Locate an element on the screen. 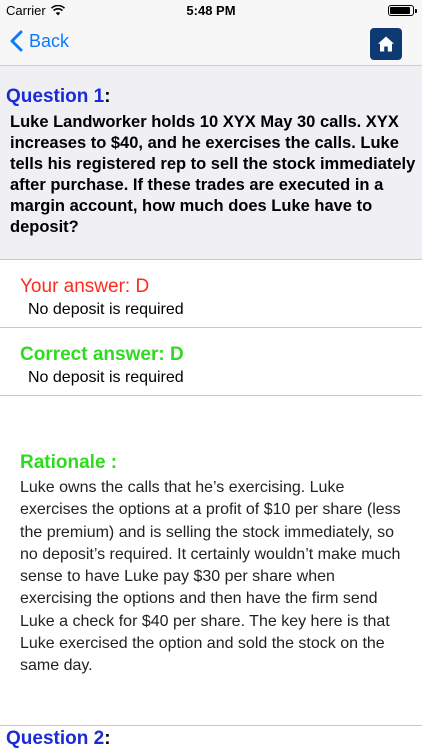  back-label: Back is located at coordinates (49, 40).